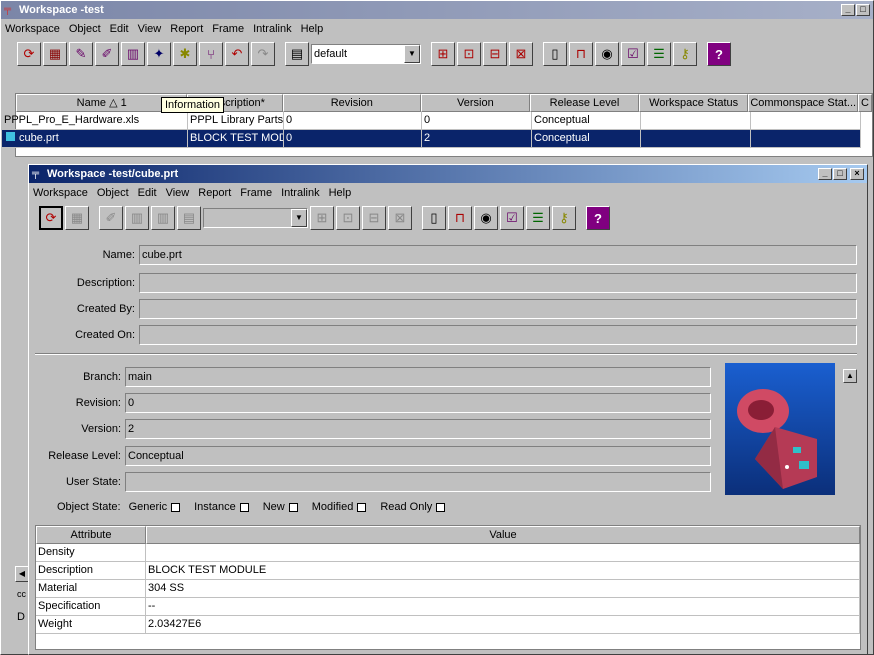 This screenshot has width=874, height=655. What do you see at coordinates (237, 54) in the screenshot?
I see `undo-icon: ↶` at bounding box center [237, 54].